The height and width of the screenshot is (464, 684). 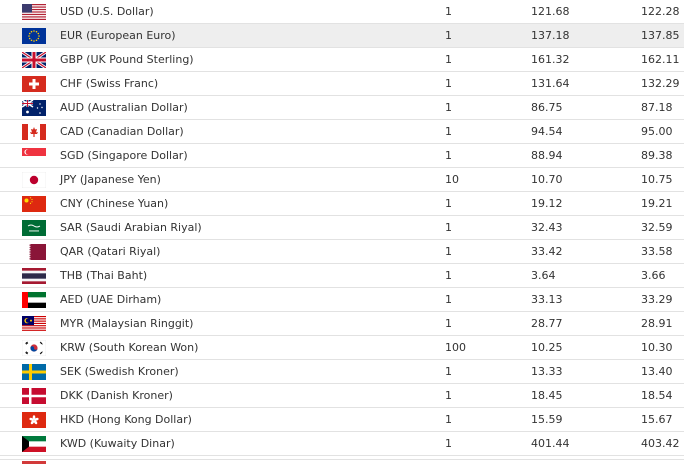 What do you see at coordinates (543, 275) in the screenshot?
I see `buying-rate: 3.64` at bounding box center [543, 275].